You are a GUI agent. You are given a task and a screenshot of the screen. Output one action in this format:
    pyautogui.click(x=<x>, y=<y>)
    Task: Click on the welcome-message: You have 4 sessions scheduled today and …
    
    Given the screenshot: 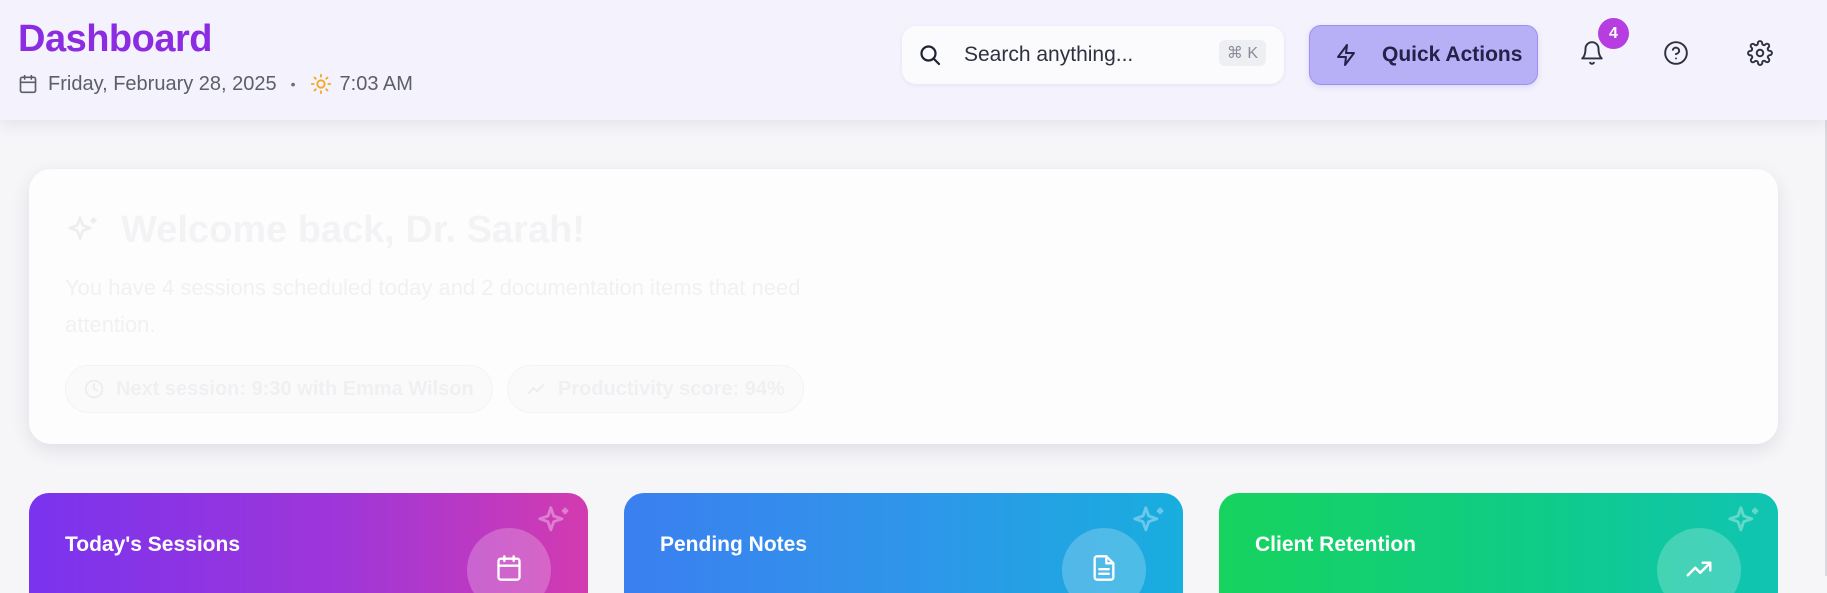 What is the action you would take?
    pyautogui.click(x=433, y=306)
    